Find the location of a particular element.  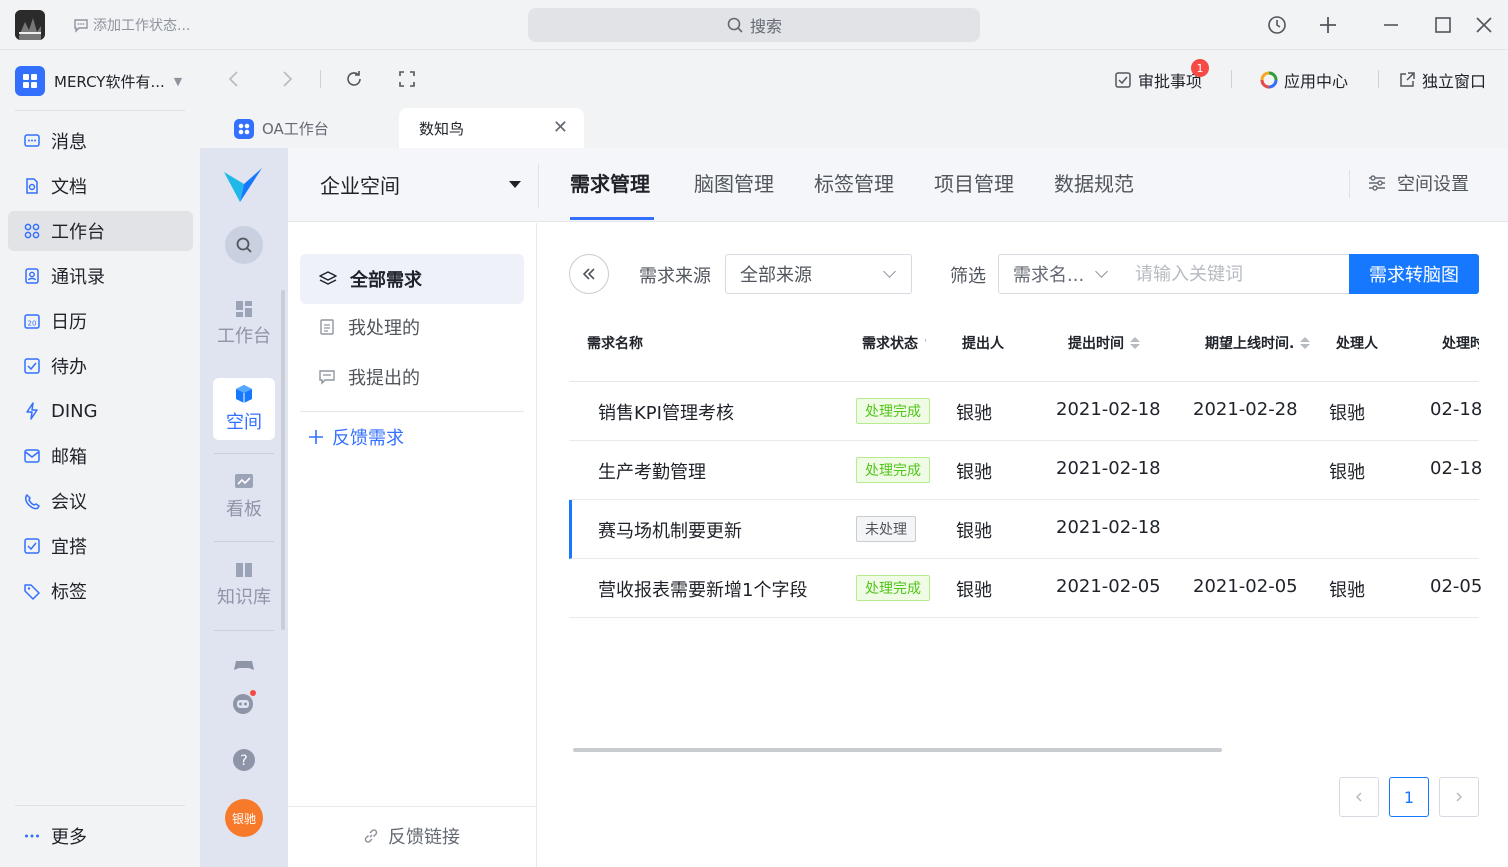

global-search: 搜索 is located at coordinates (754, 25).